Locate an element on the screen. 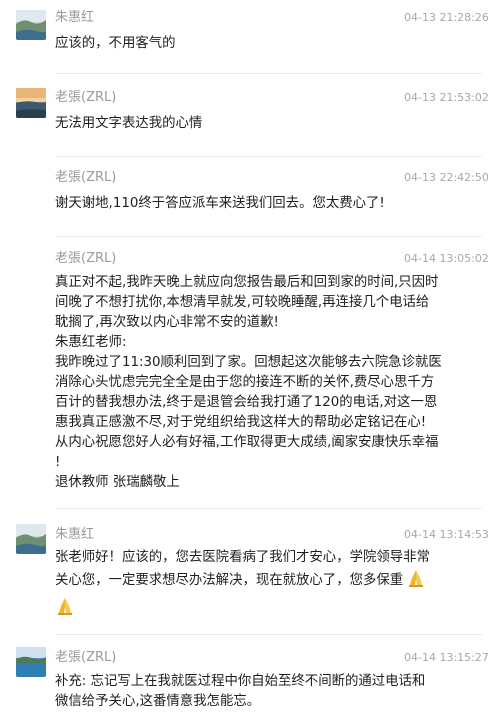 This screenshot has width=498, height=723. message-line: 耽搁了,再次致以内心非常不安的道歉! is located at coordinates (167, 322).